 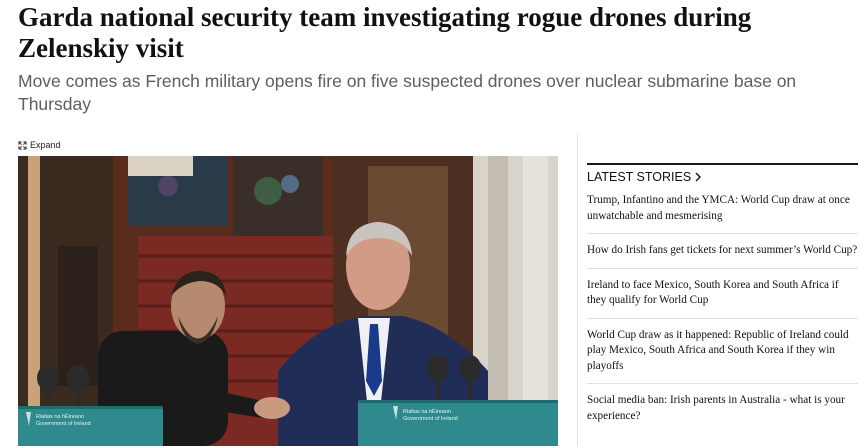 I want to click on podium-text-left-2: Government of Ireland, so click(x=63, y=424).